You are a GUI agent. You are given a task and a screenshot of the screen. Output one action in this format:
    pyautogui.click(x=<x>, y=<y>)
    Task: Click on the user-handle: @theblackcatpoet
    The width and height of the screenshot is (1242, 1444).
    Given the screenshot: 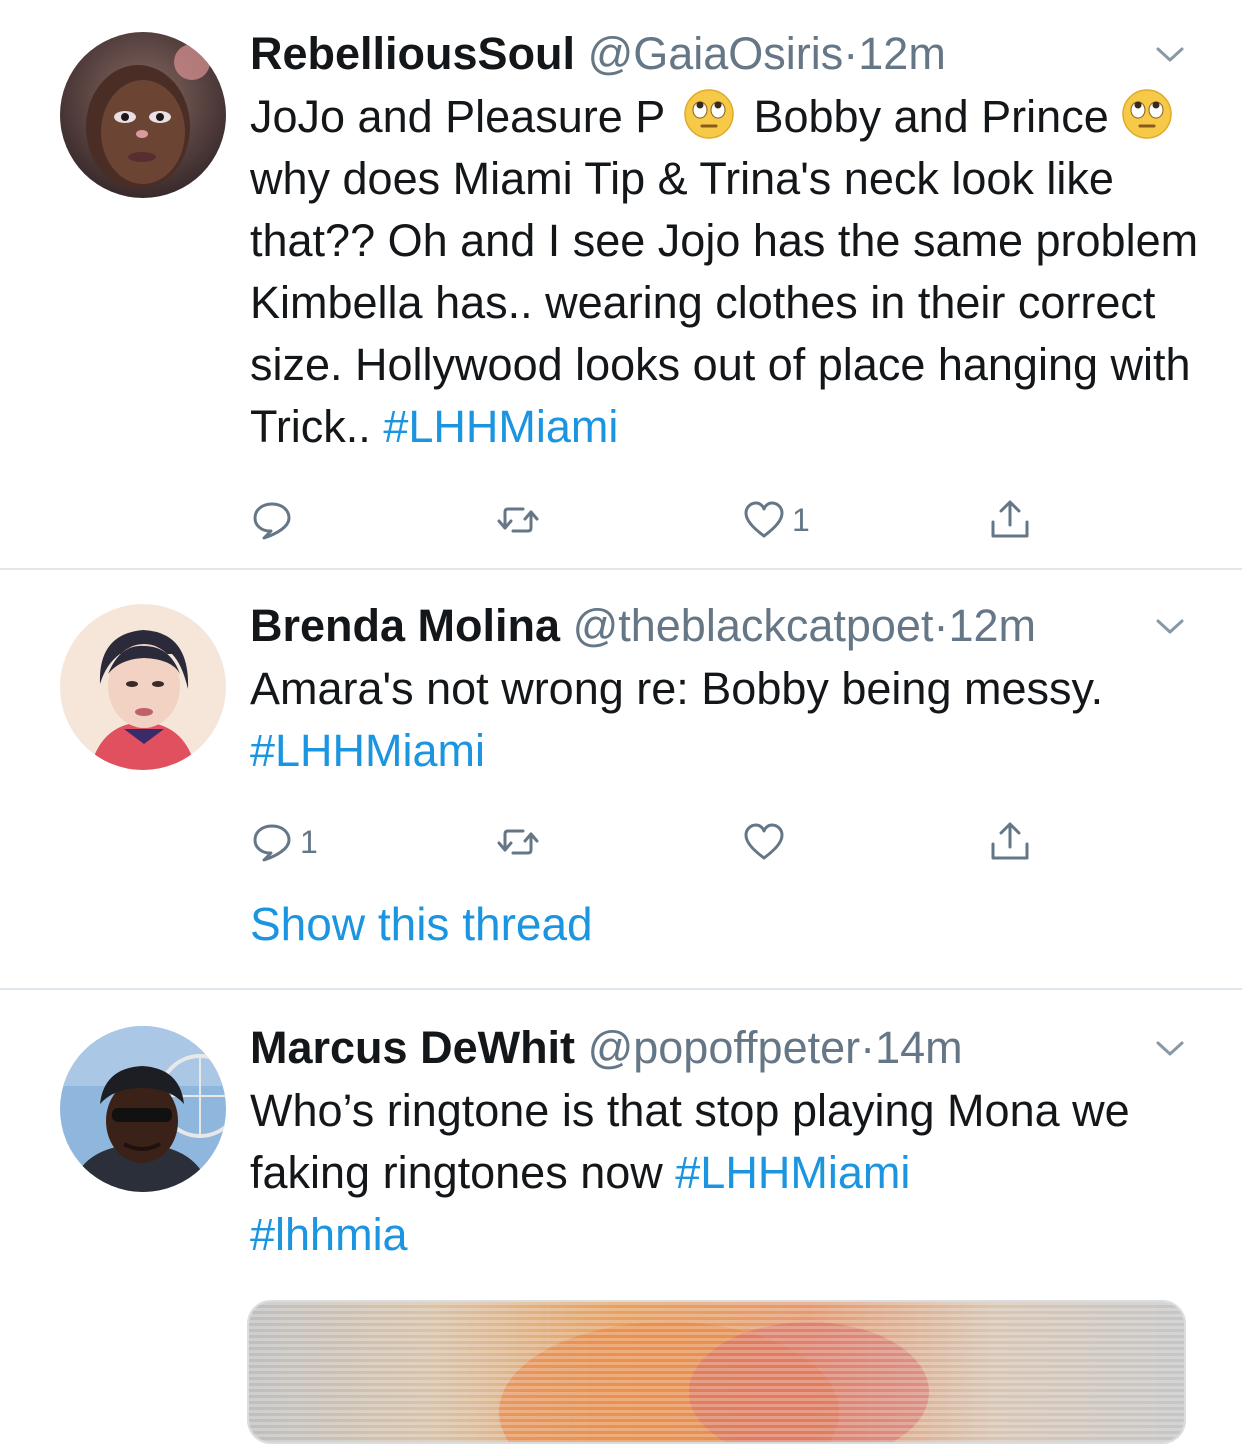 What is the action you would take?
    pyautogui.click(x=753, y=625)
    